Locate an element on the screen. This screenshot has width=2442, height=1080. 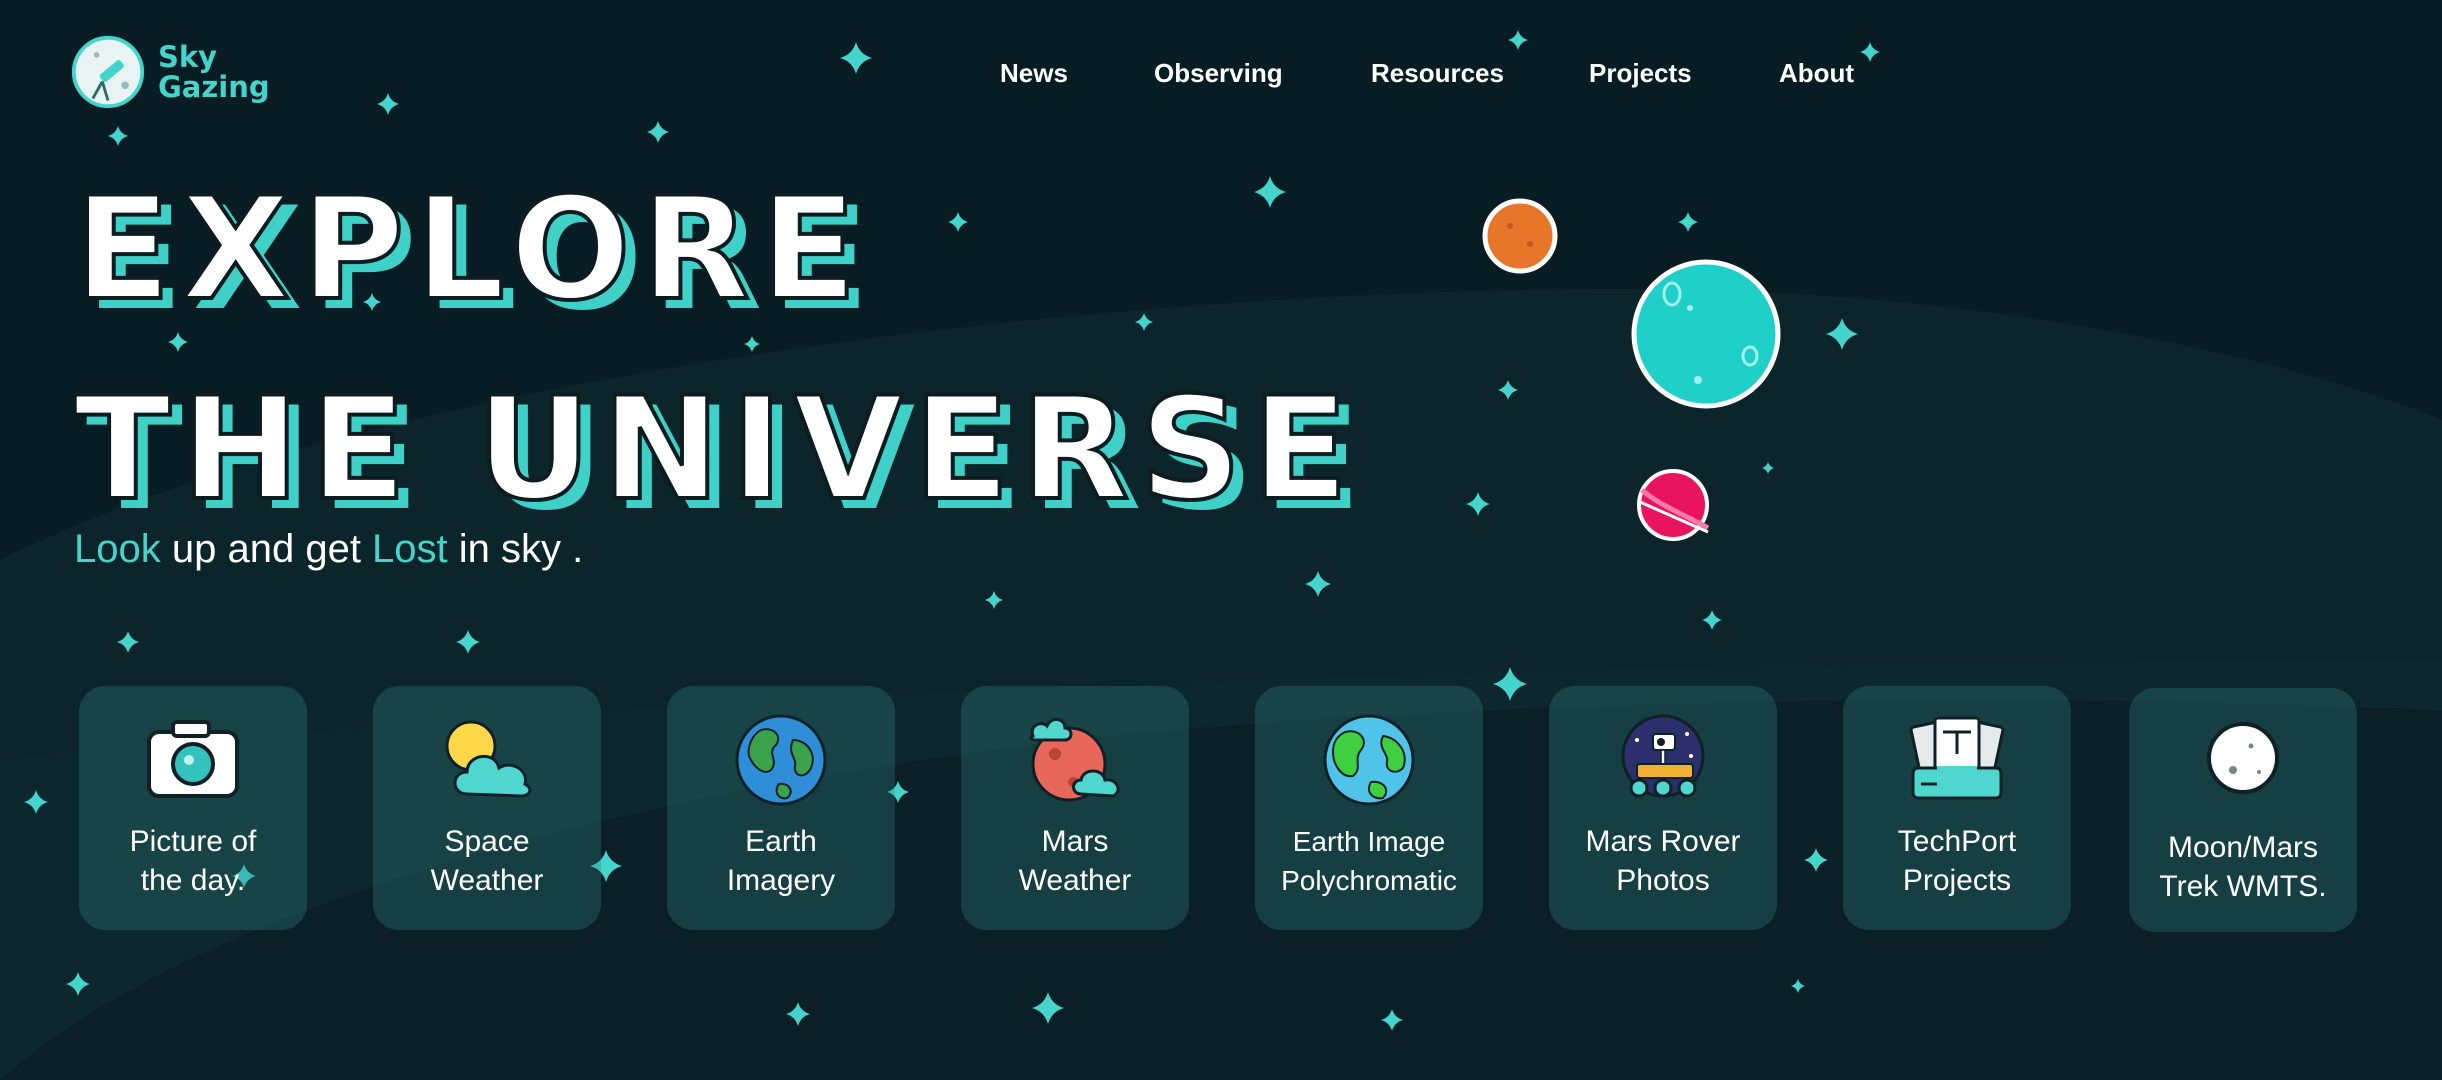
card-label: Mars Rover Photos is located at coordinates (1663, 861).